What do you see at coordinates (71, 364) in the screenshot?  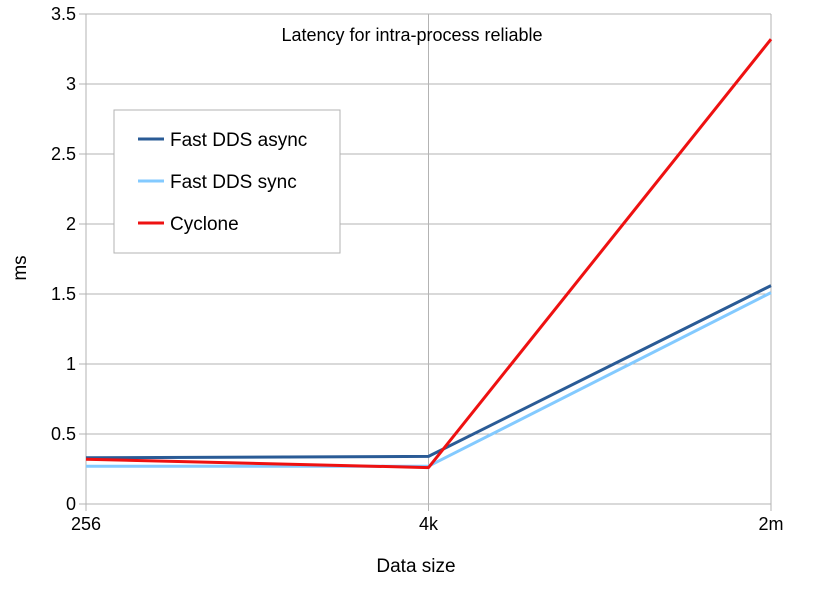 I see `y-tick-label: 1` at bounding box center [71, 364].